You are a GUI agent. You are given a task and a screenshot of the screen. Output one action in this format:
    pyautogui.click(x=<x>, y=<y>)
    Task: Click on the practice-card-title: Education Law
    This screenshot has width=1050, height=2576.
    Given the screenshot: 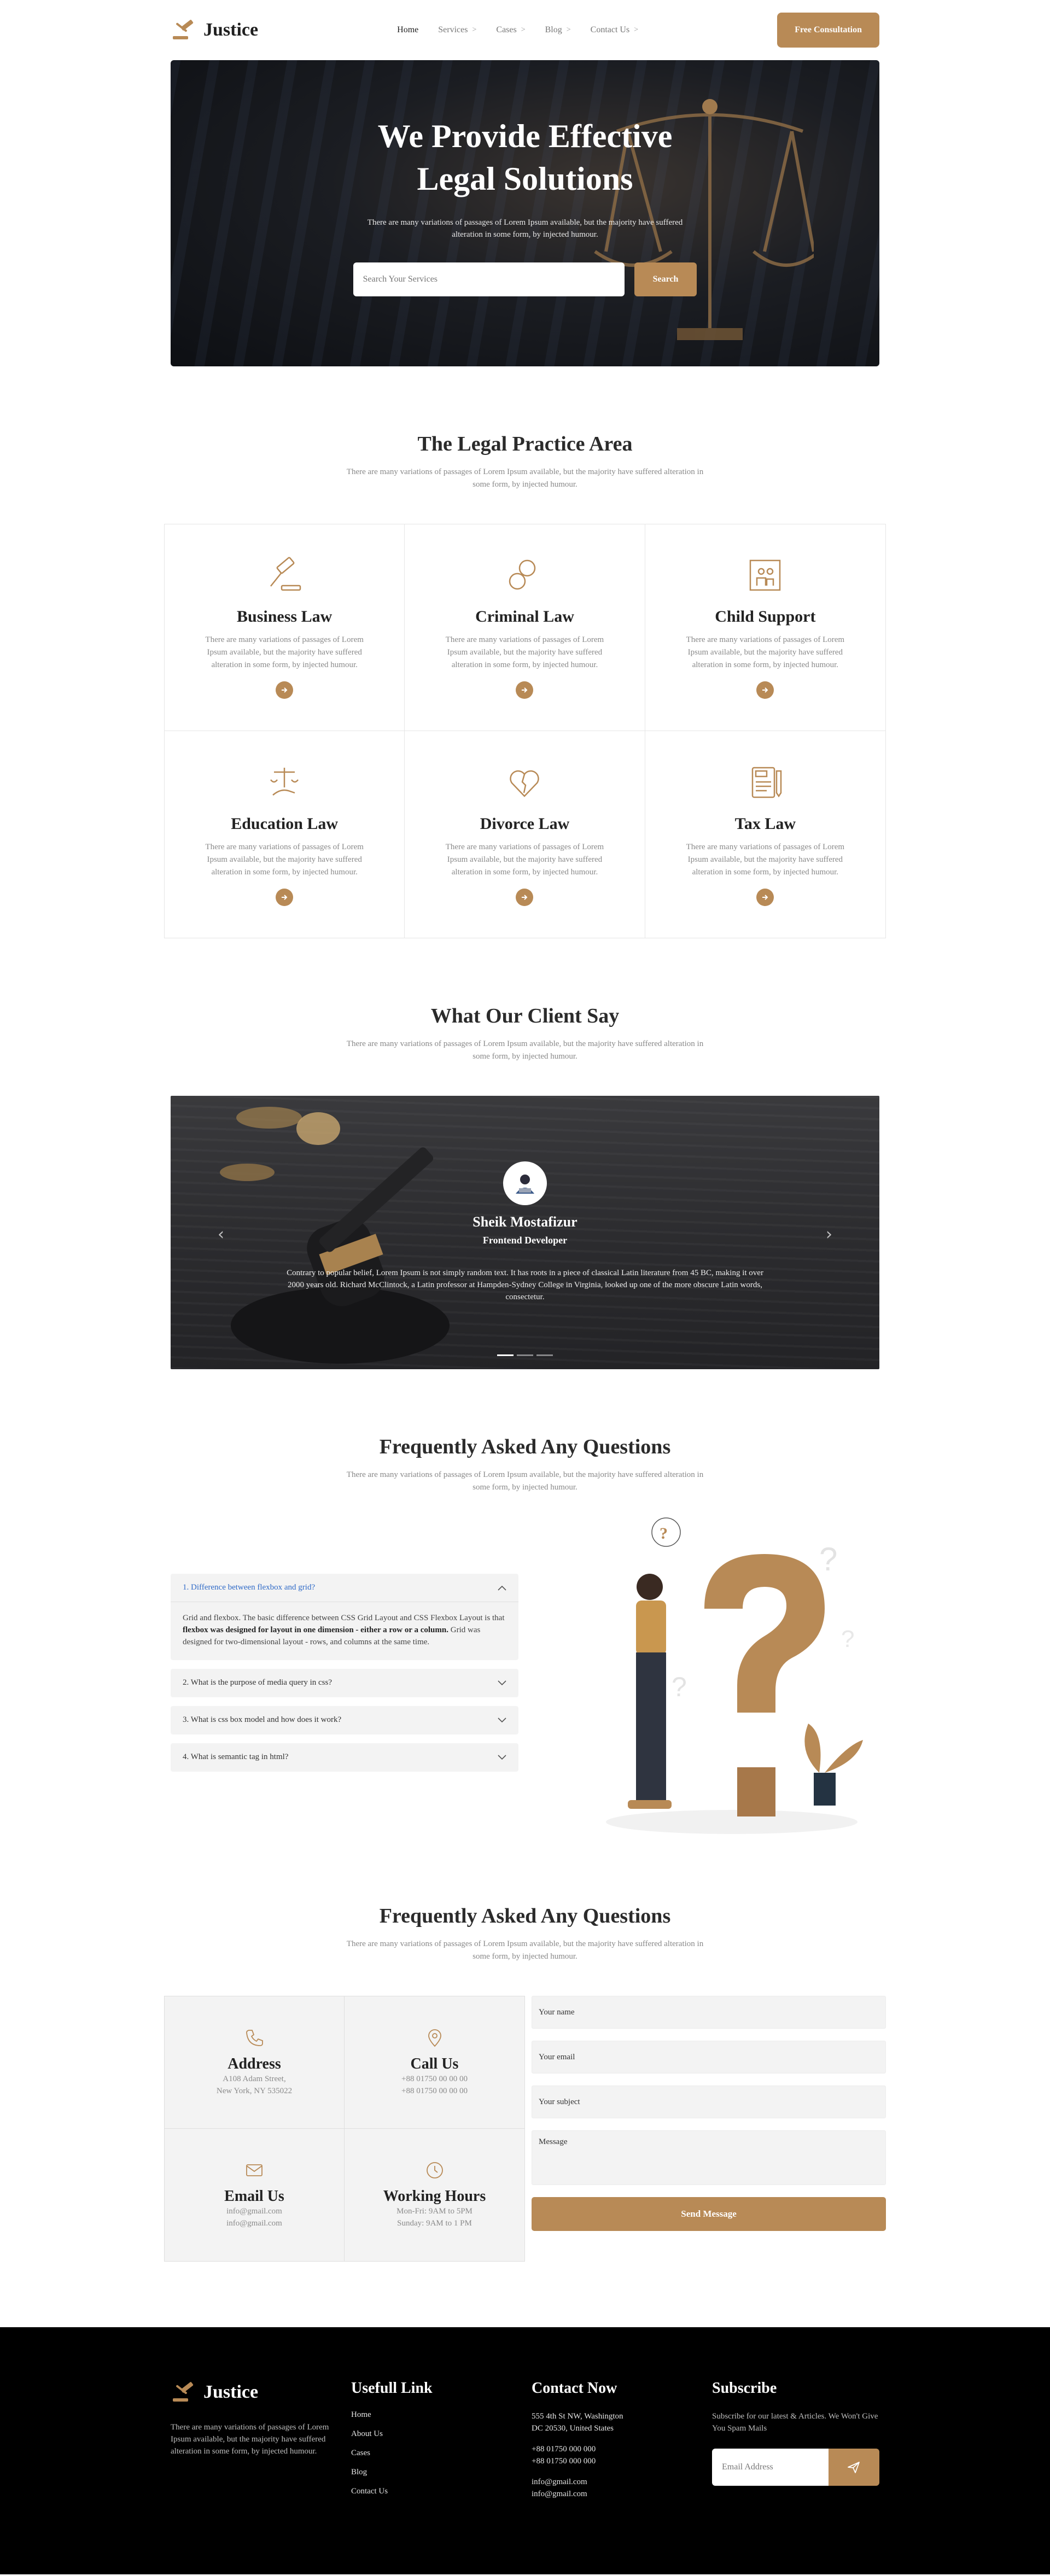 What is the action you would take?
    pyautogui.click(x=285, y=823)
    